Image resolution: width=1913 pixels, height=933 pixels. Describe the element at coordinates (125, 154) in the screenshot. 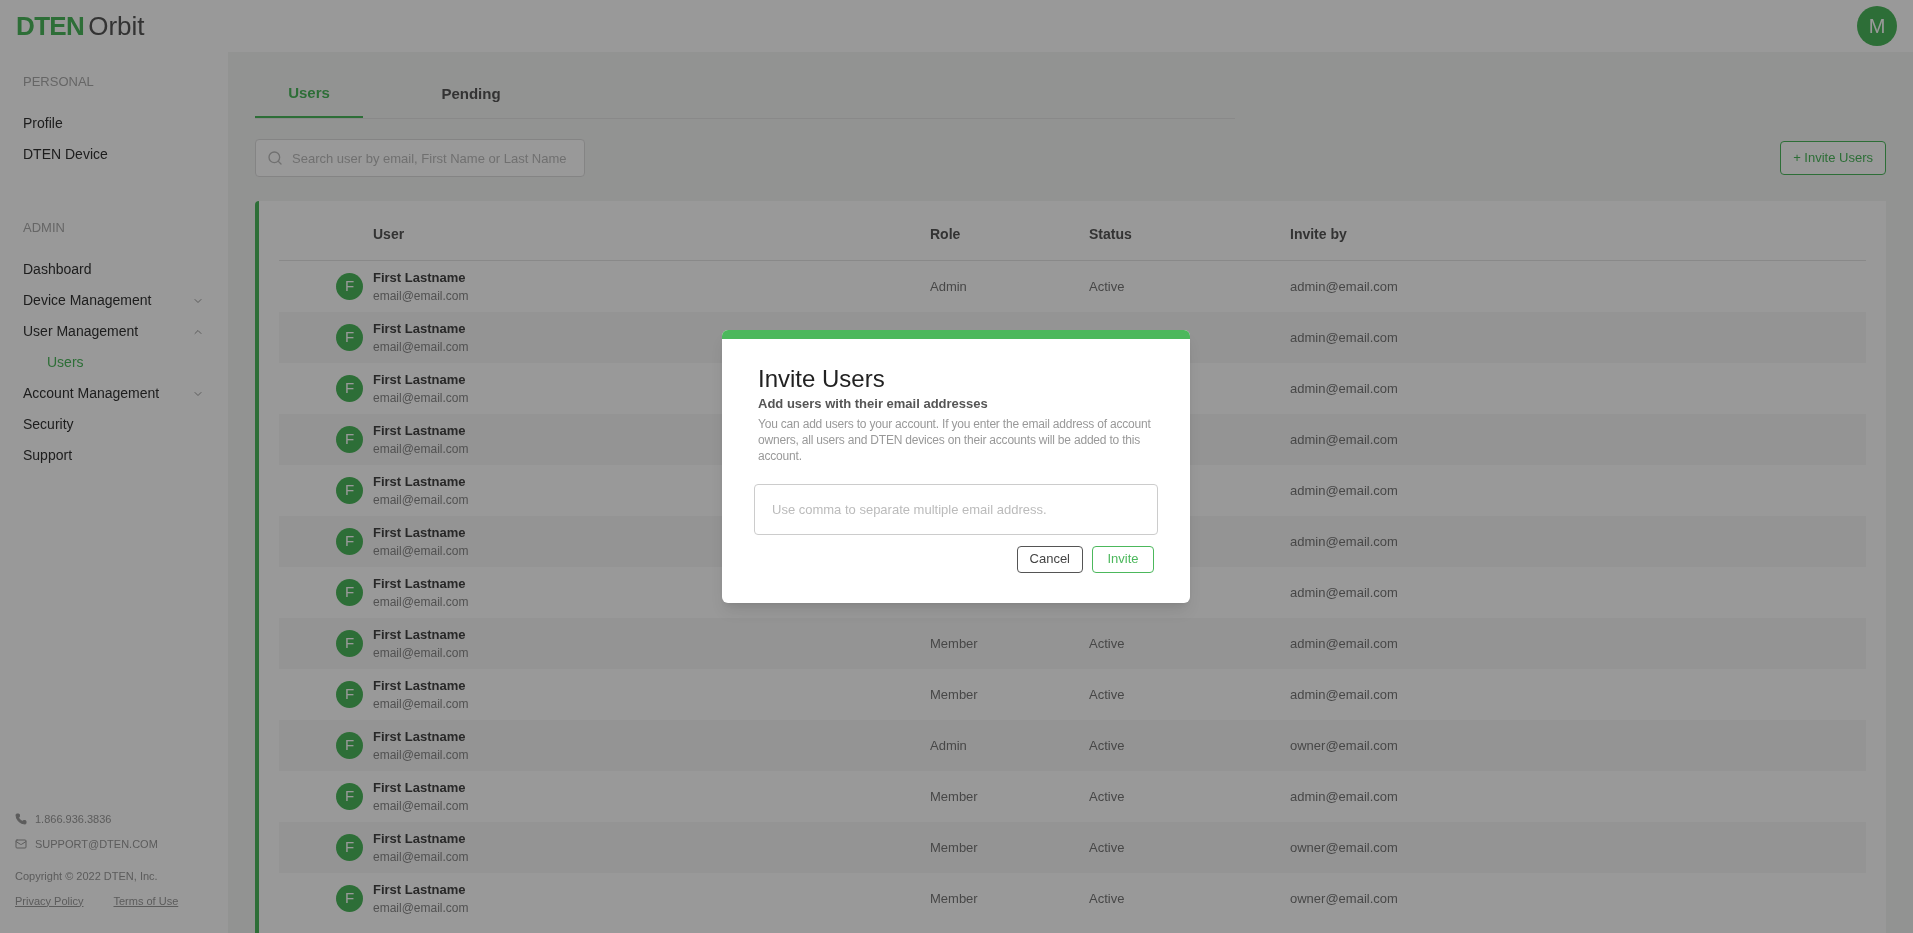

I see `sidebar-item: DTEN Device` at that location.